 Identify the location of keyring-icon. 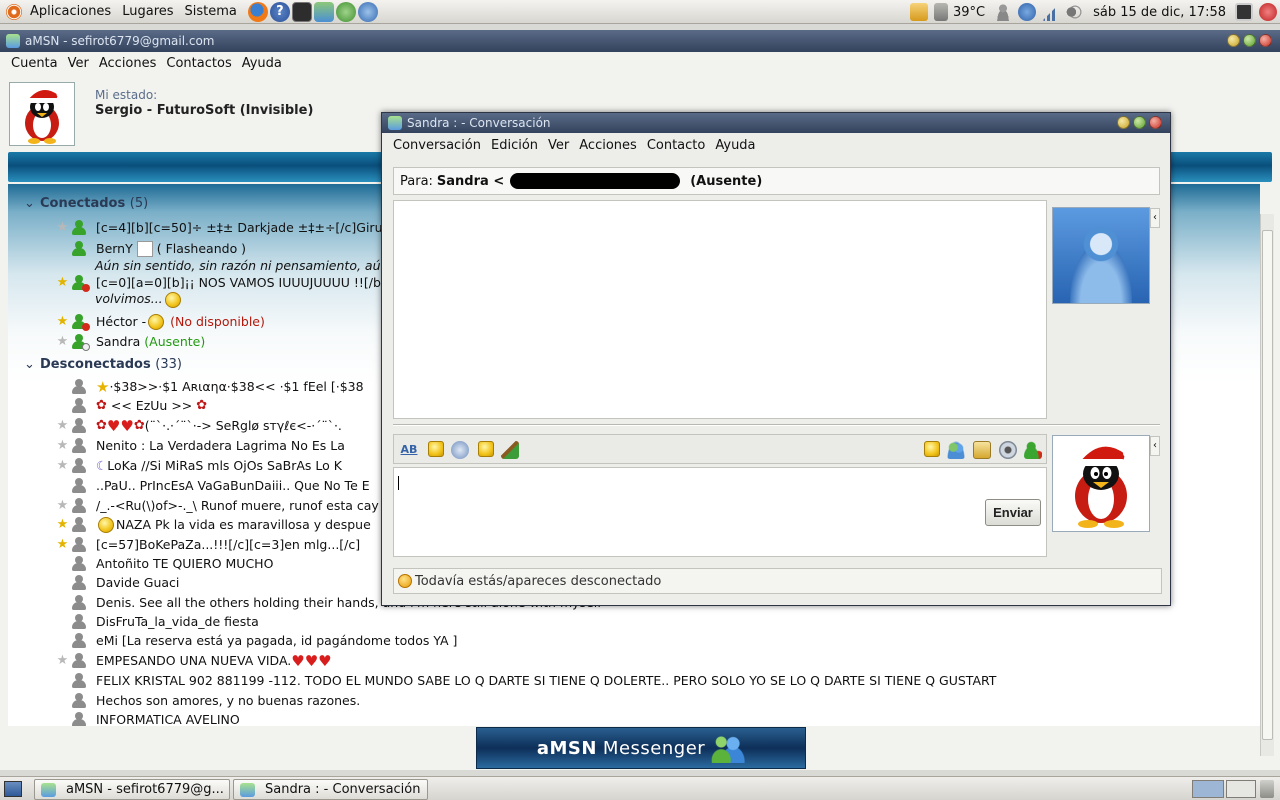
(918, 12).